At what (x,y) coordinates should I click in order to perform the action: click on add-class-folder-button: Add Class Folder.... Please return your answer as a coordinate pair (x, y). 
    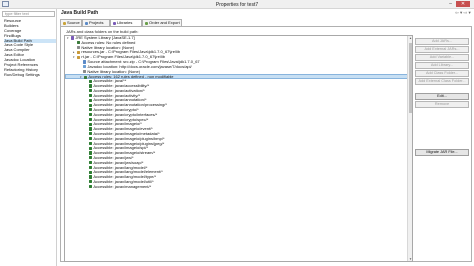
    Looking at the image, I should click on (442, 73).